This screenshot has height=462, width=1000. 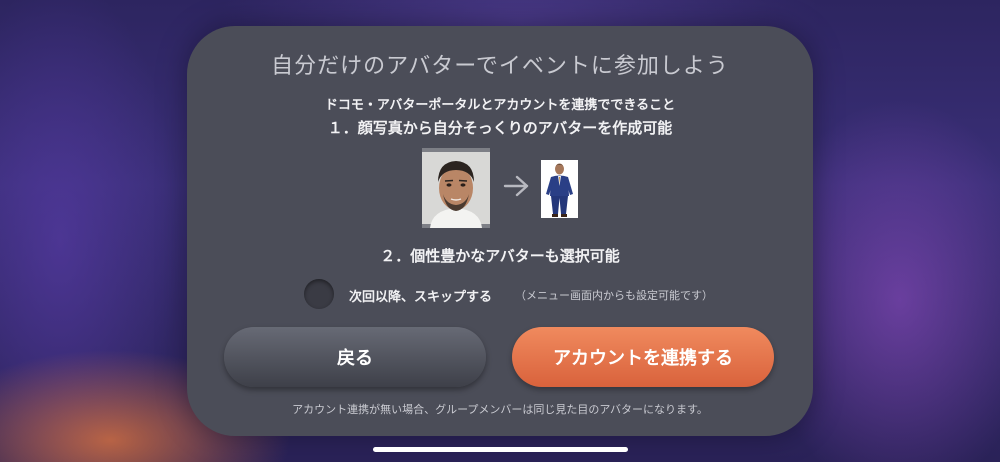 I want to click on home-indicator, so click(x=500, y=449).